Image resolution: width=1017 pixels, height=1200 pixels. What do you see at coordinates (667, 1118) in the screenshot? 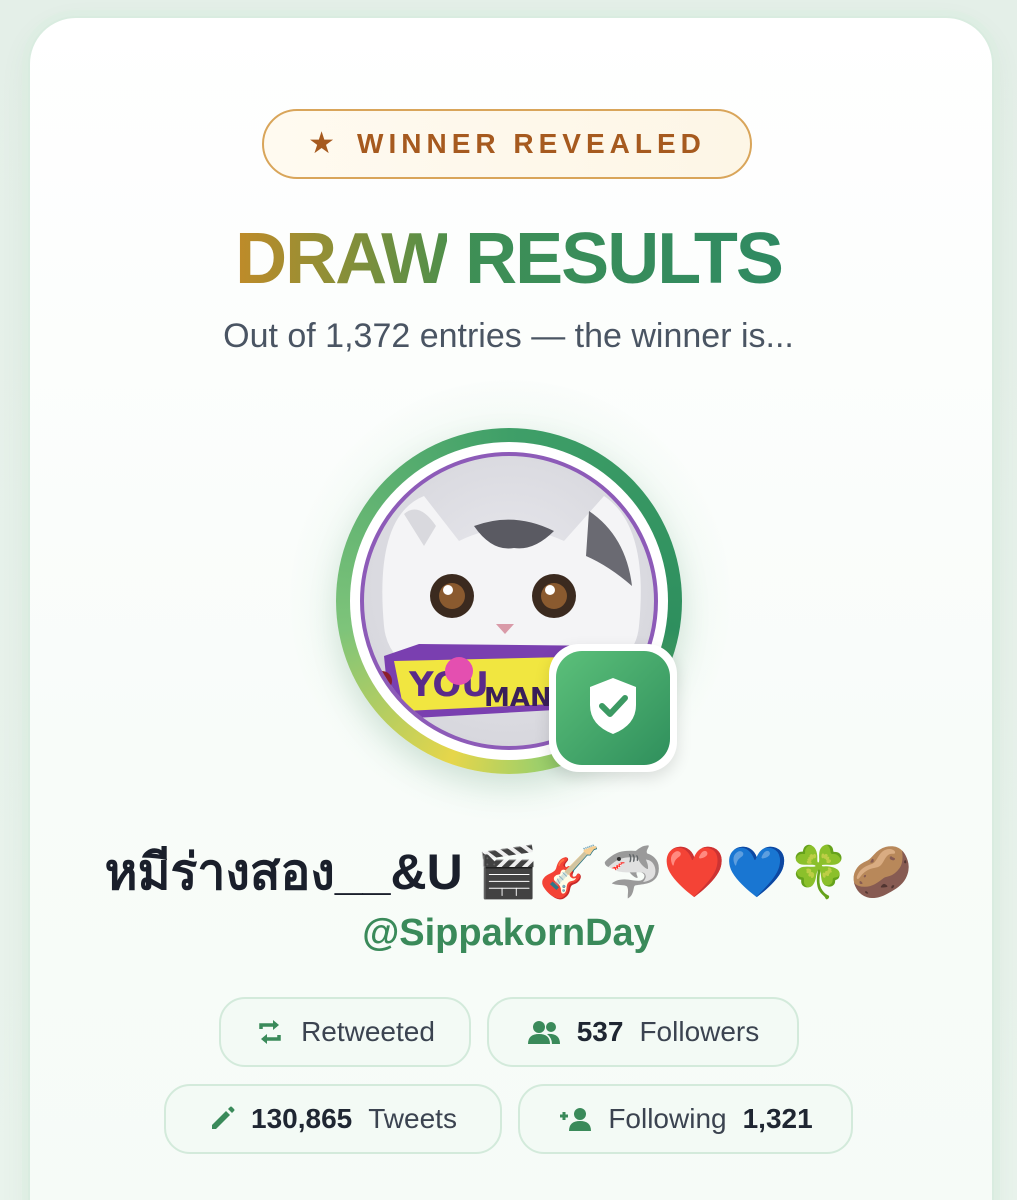
I see `following-label: Following` at bounding box center [667, 1118].